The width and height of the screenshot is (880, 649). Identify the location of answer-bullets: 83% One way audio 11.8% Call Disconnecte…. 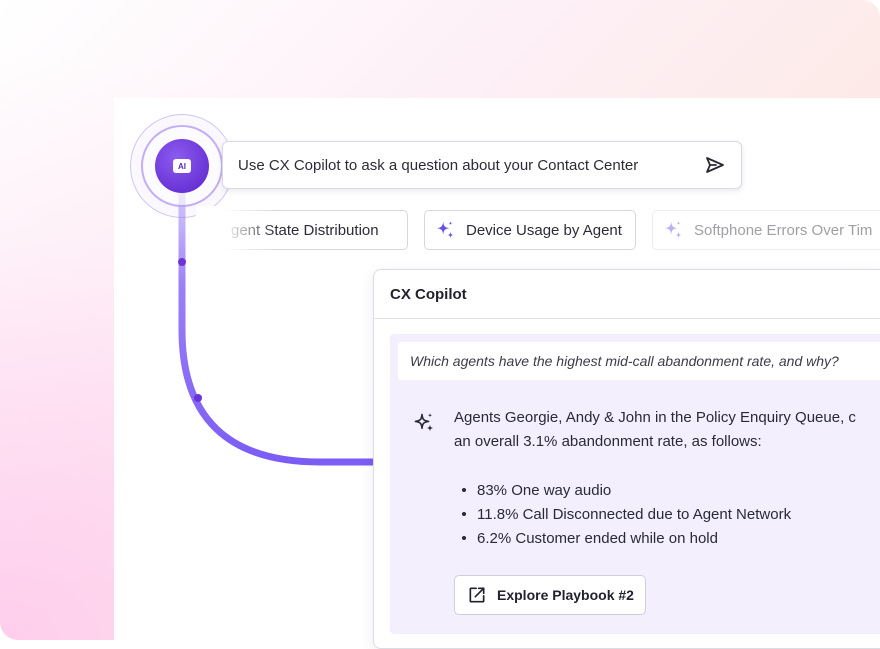
(626, 514).